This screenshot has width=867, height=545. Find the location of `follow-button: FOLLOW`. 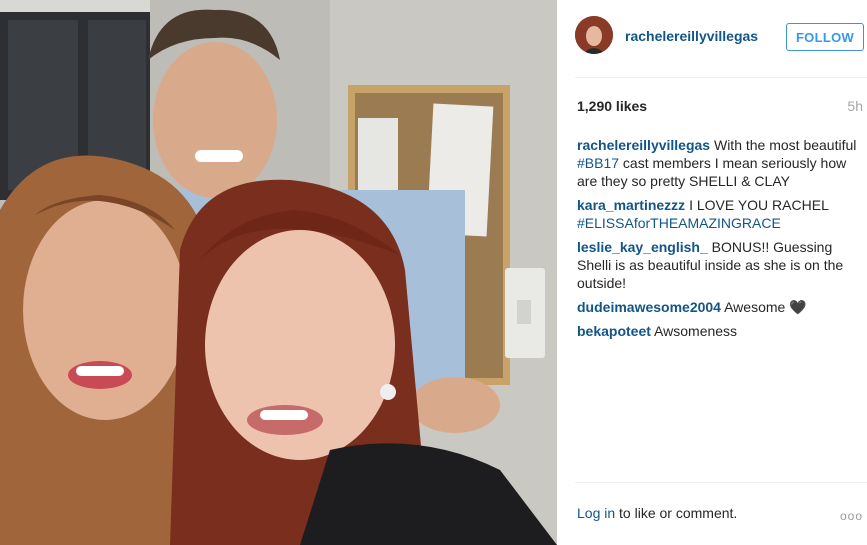

follow-button: FOLLOW is located at coordinates (825, 37).